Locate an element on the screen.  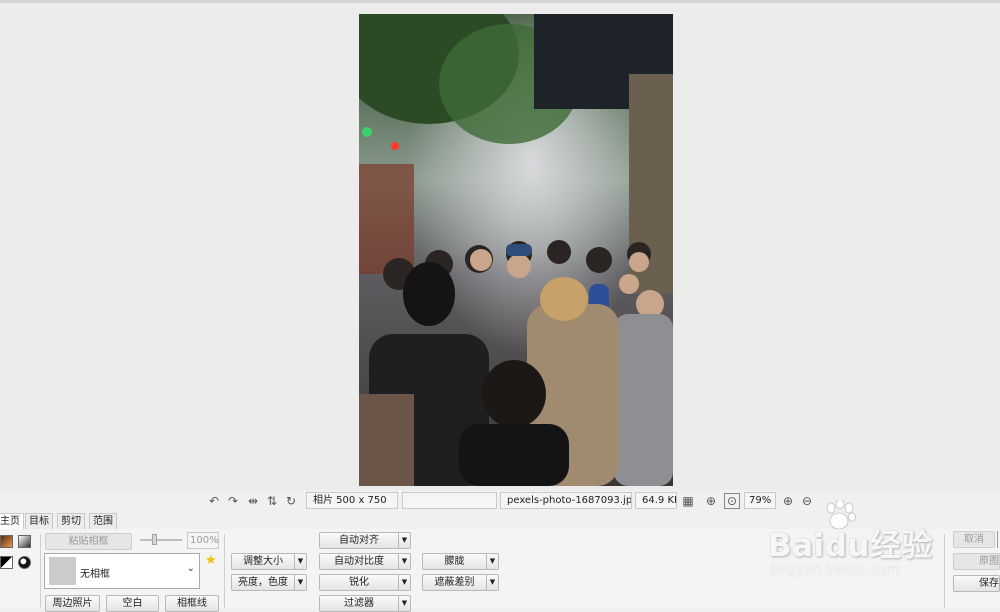
file-size: 64.9 KB is located at coordinates (656, 500).